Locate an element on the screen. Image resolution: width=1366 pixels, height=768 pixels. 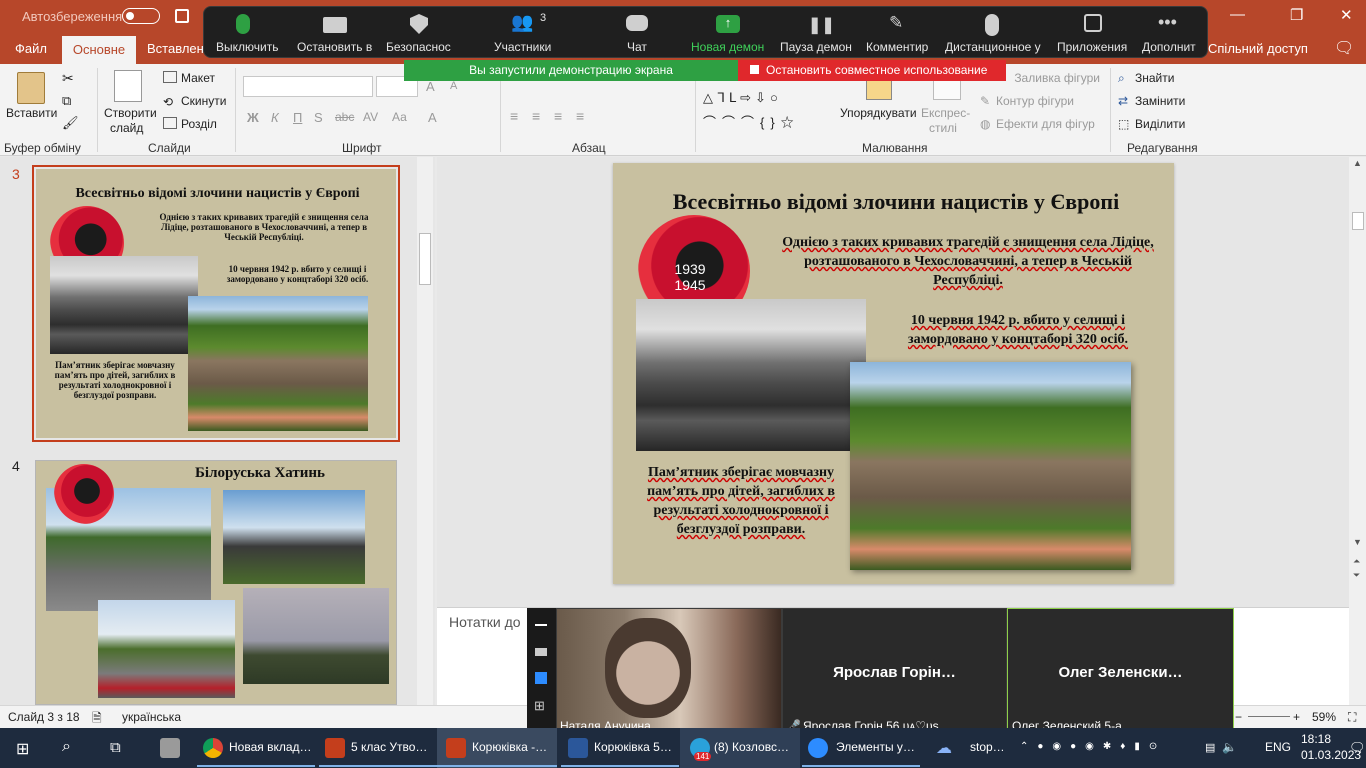
clock-time: 18:18 is located at coordinates (1316, 739).